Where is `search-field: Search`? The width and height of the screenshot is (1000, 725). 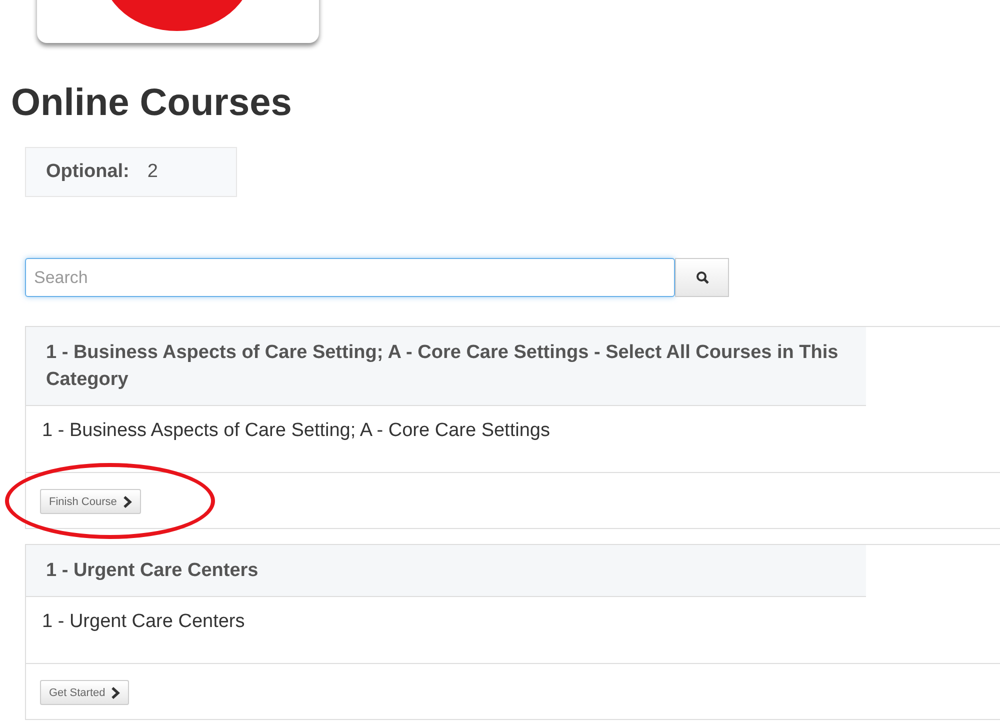
search-field: Search is located at coordinates (350, 277).